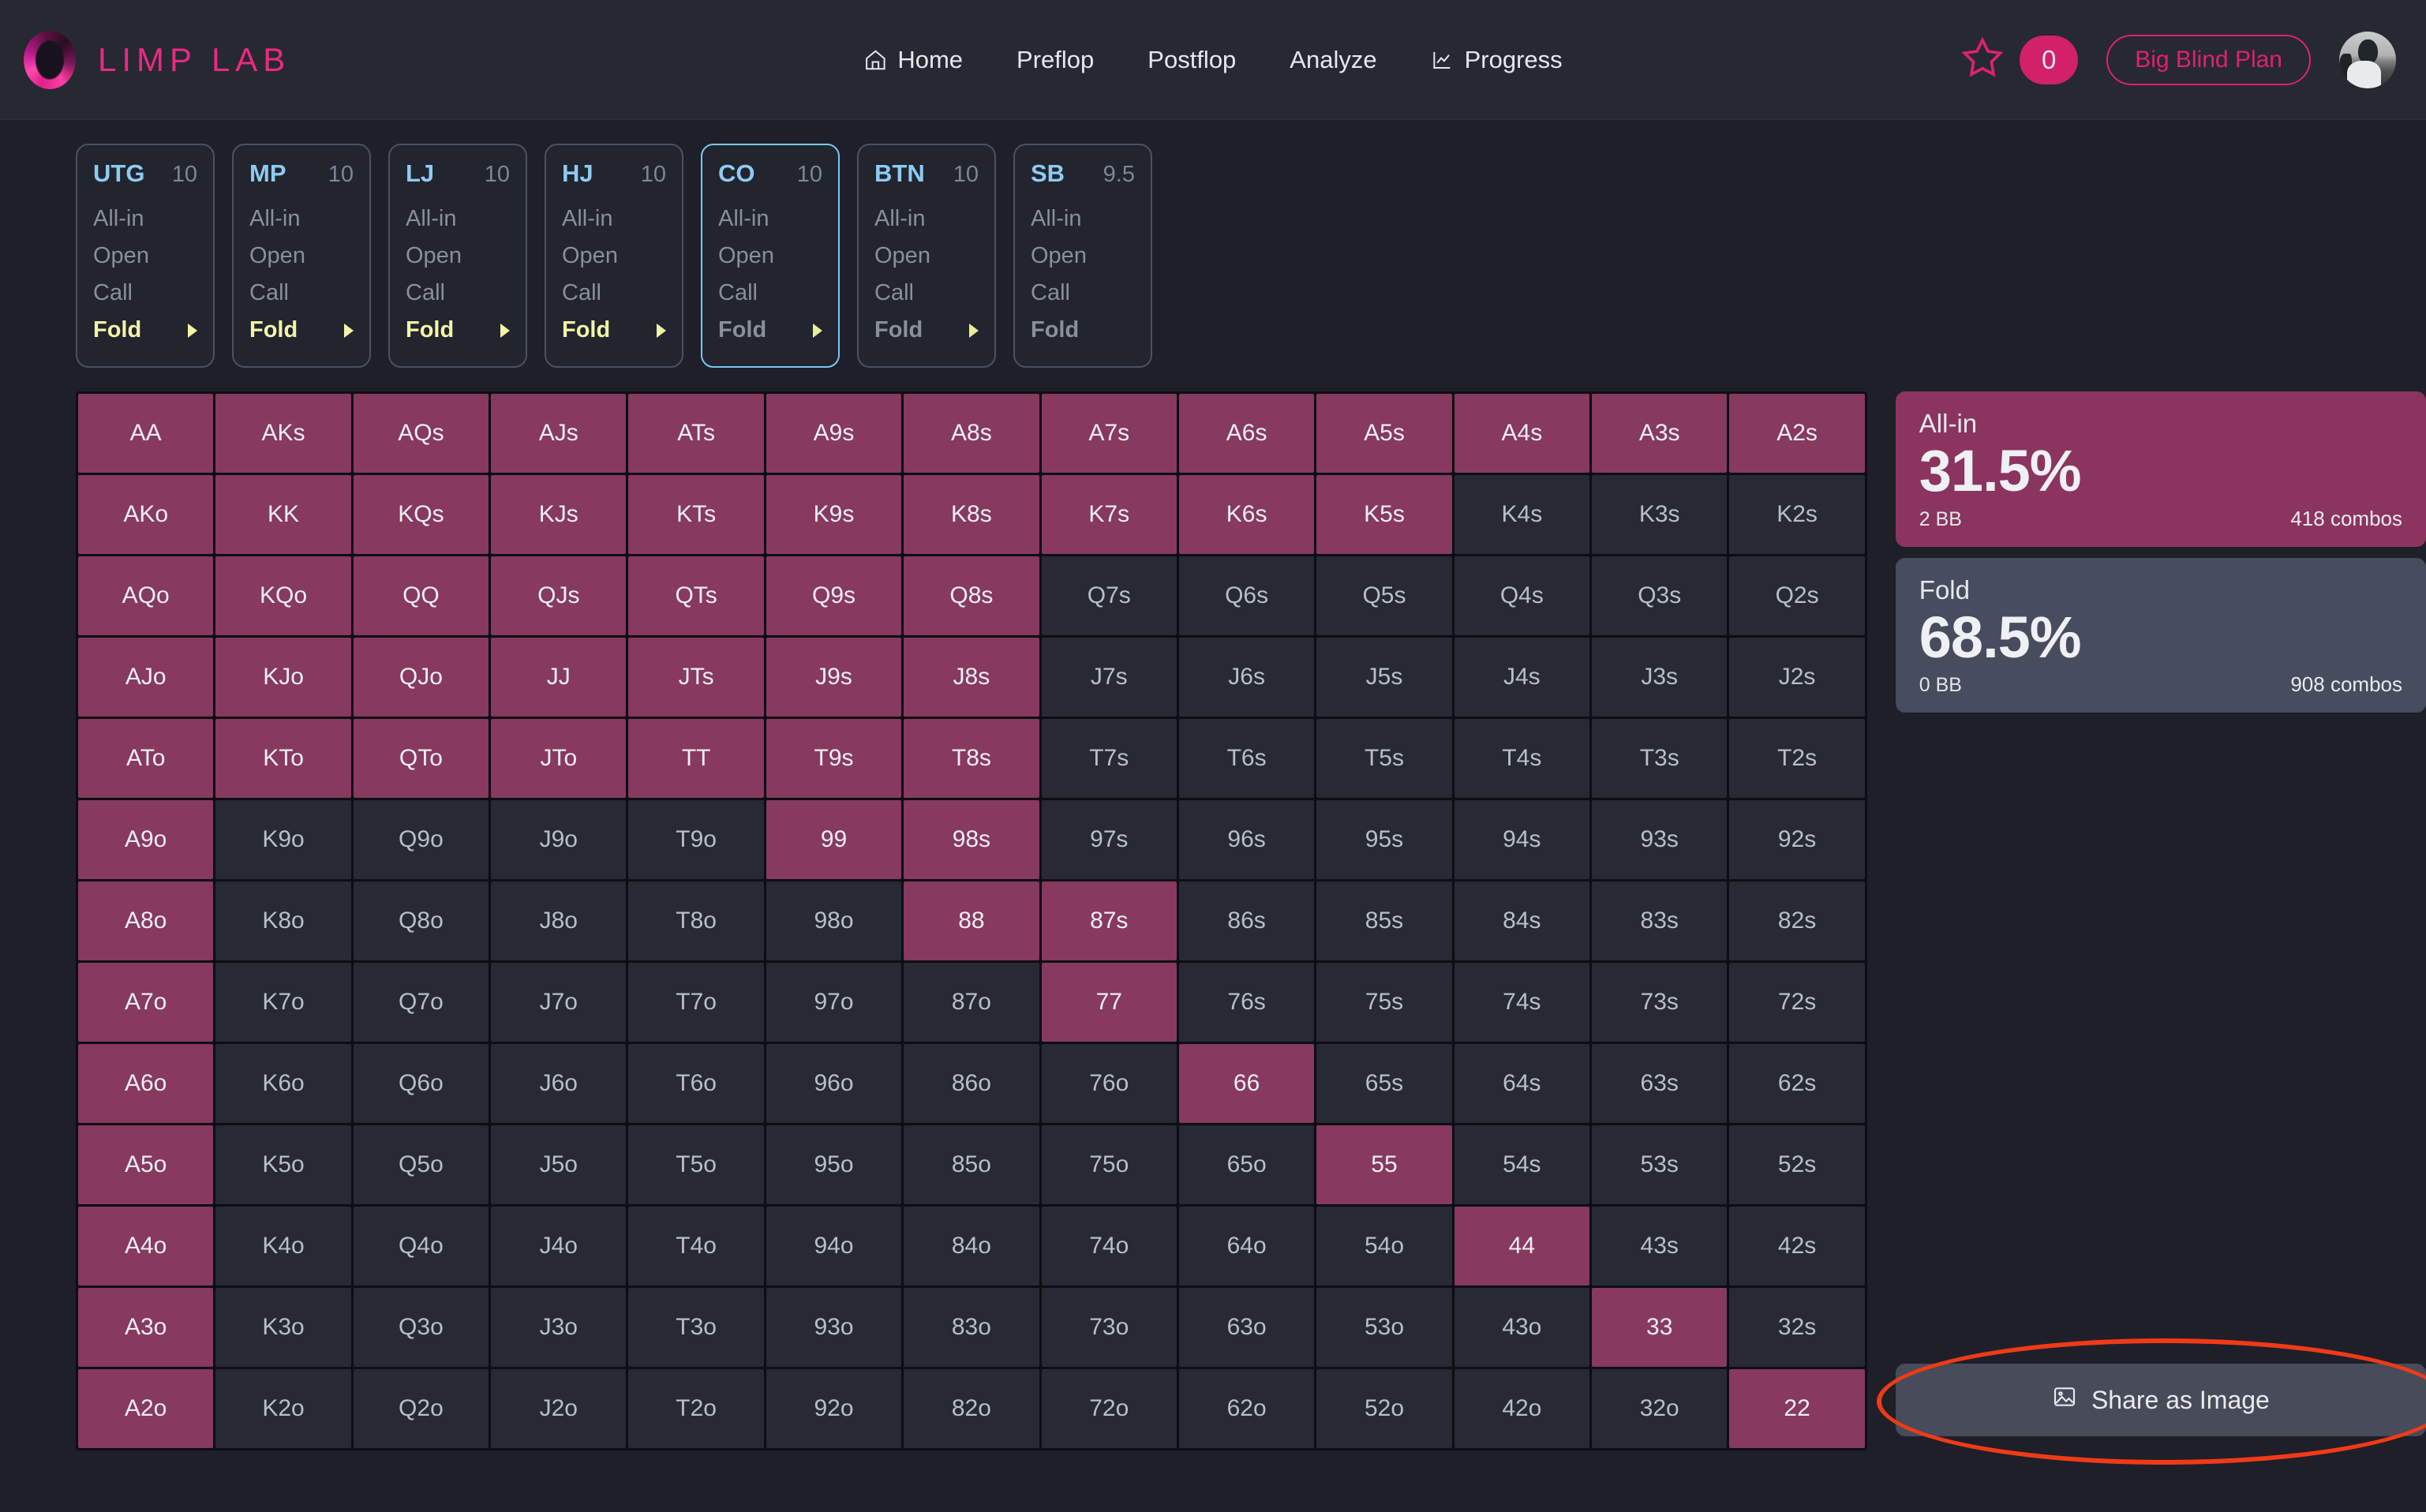 The image size is (2426, 1512). Describe the element at coordinates (1109, 839) in the screenshot. I see `range-cell: 97s` at that location.